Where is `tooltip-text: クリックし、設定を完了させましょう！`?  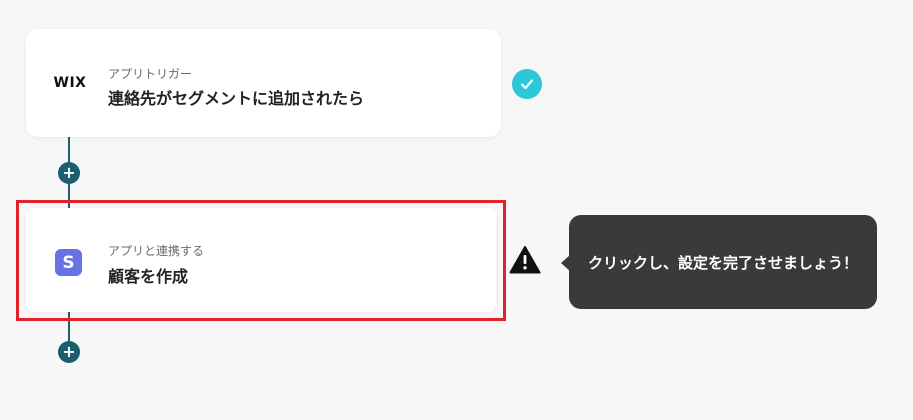
tooltip-text: クリックし、設定を完了させましょう！ is located at coordinates (722, 262).